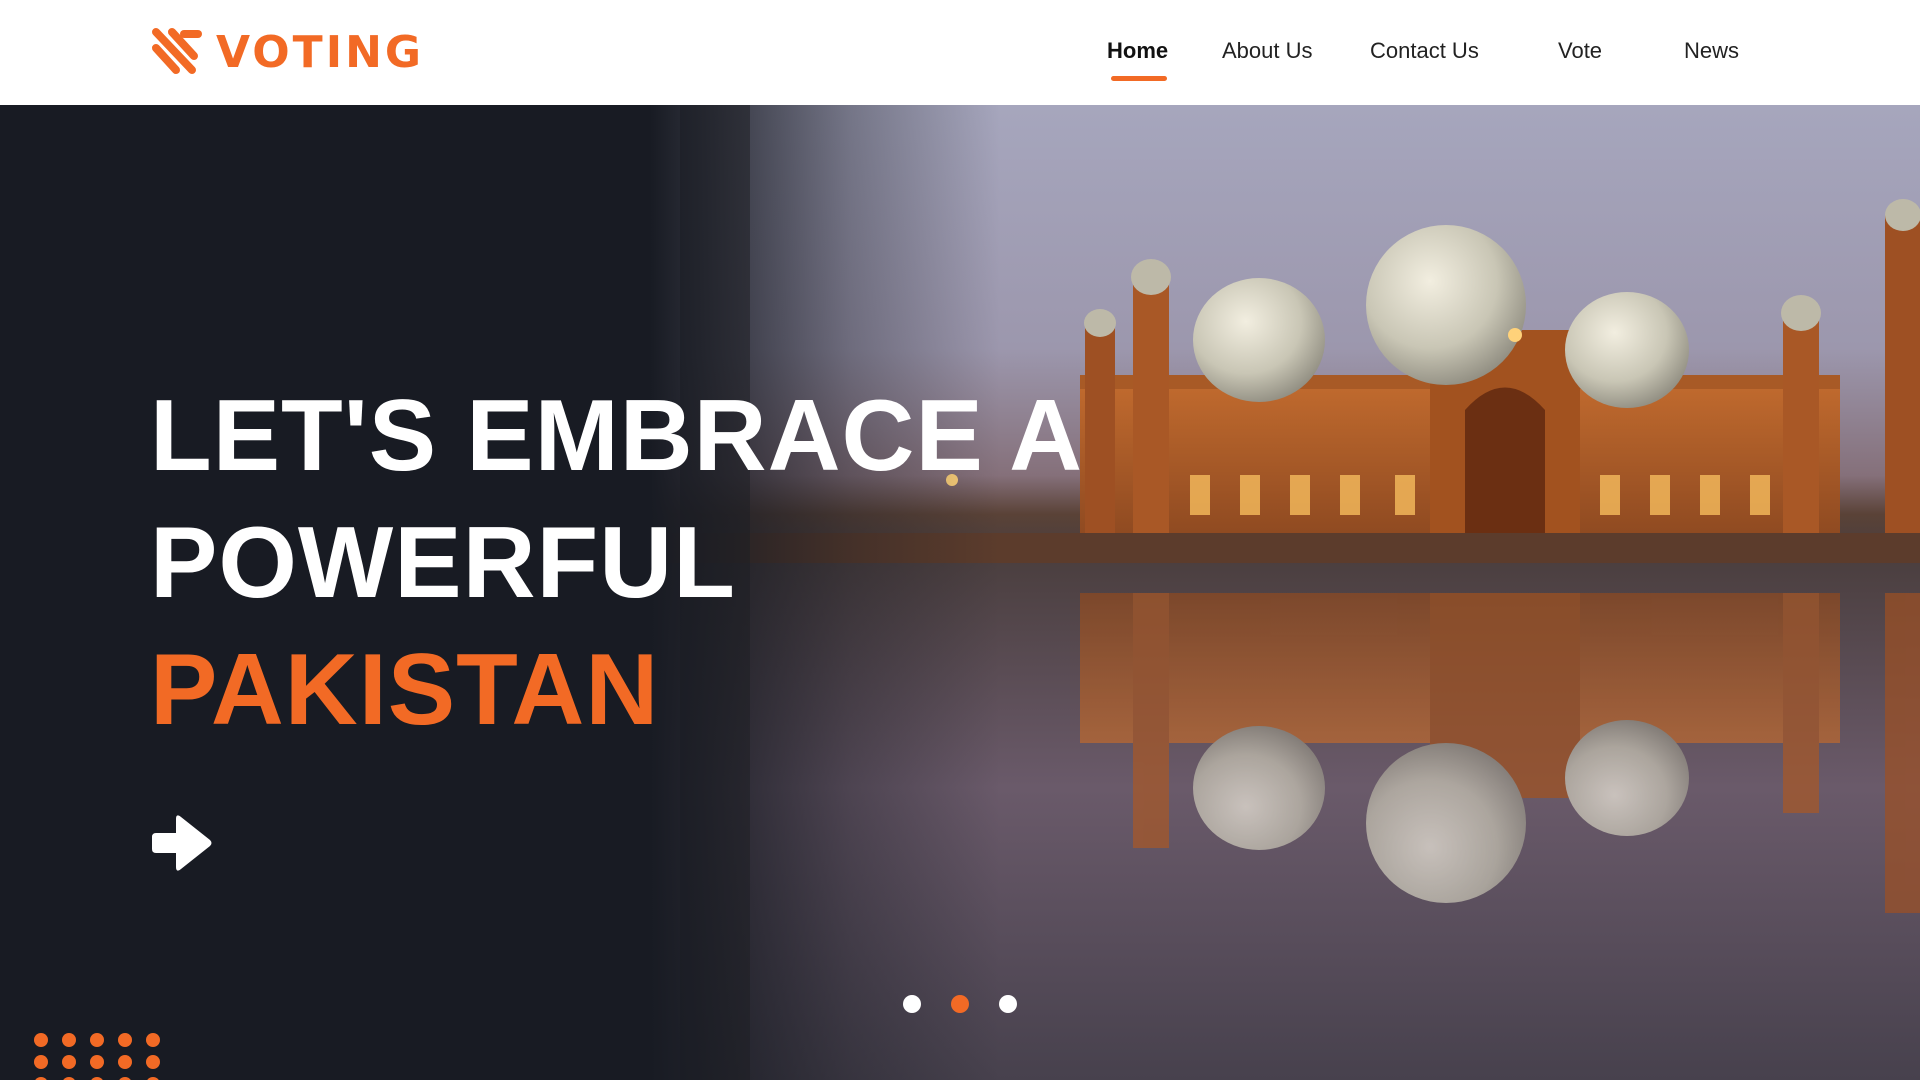 The width and height of the screenshot is (1920, 1080). Describe the element at coordinates (1267, 51) in the screenshot. I see `nav-about-us: About Us` at that location.